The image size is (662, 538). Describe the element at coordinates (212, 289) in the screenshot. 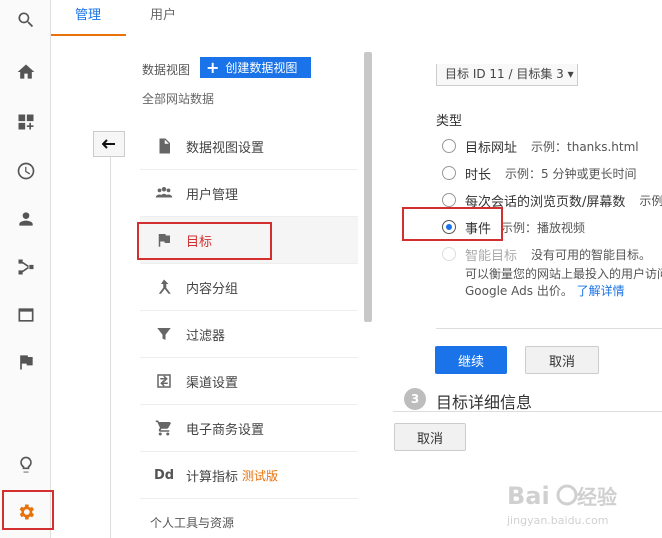

I see `menu-item-label: 内容分组` at that location.